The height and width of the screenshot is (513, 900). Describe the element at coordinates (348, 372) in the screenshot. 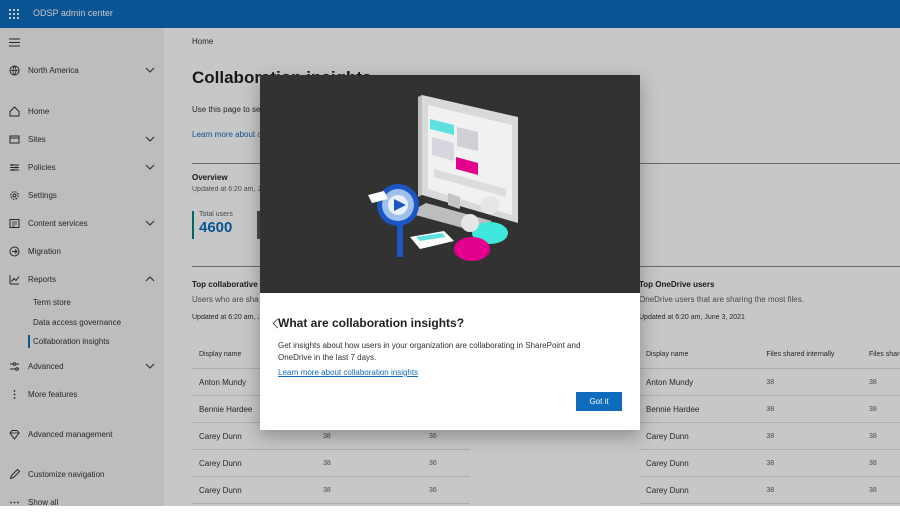

I see `dialog-learn-more-link: Learn more about collaboration insights` at that location.